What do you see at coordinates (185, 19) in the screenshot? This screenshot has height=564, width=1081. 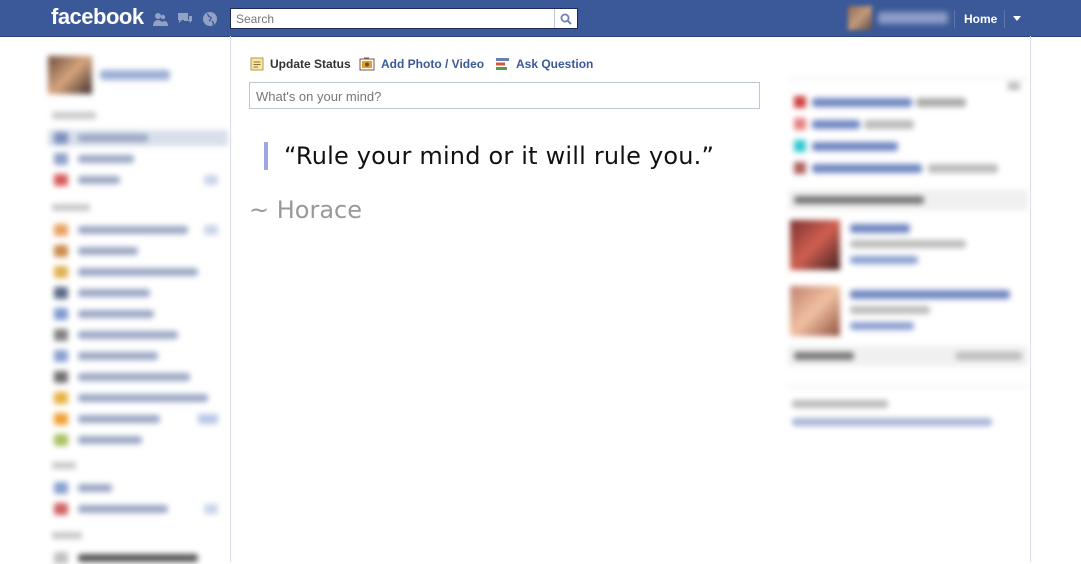 I see `messages-icon` at bounding box center [185, 19].